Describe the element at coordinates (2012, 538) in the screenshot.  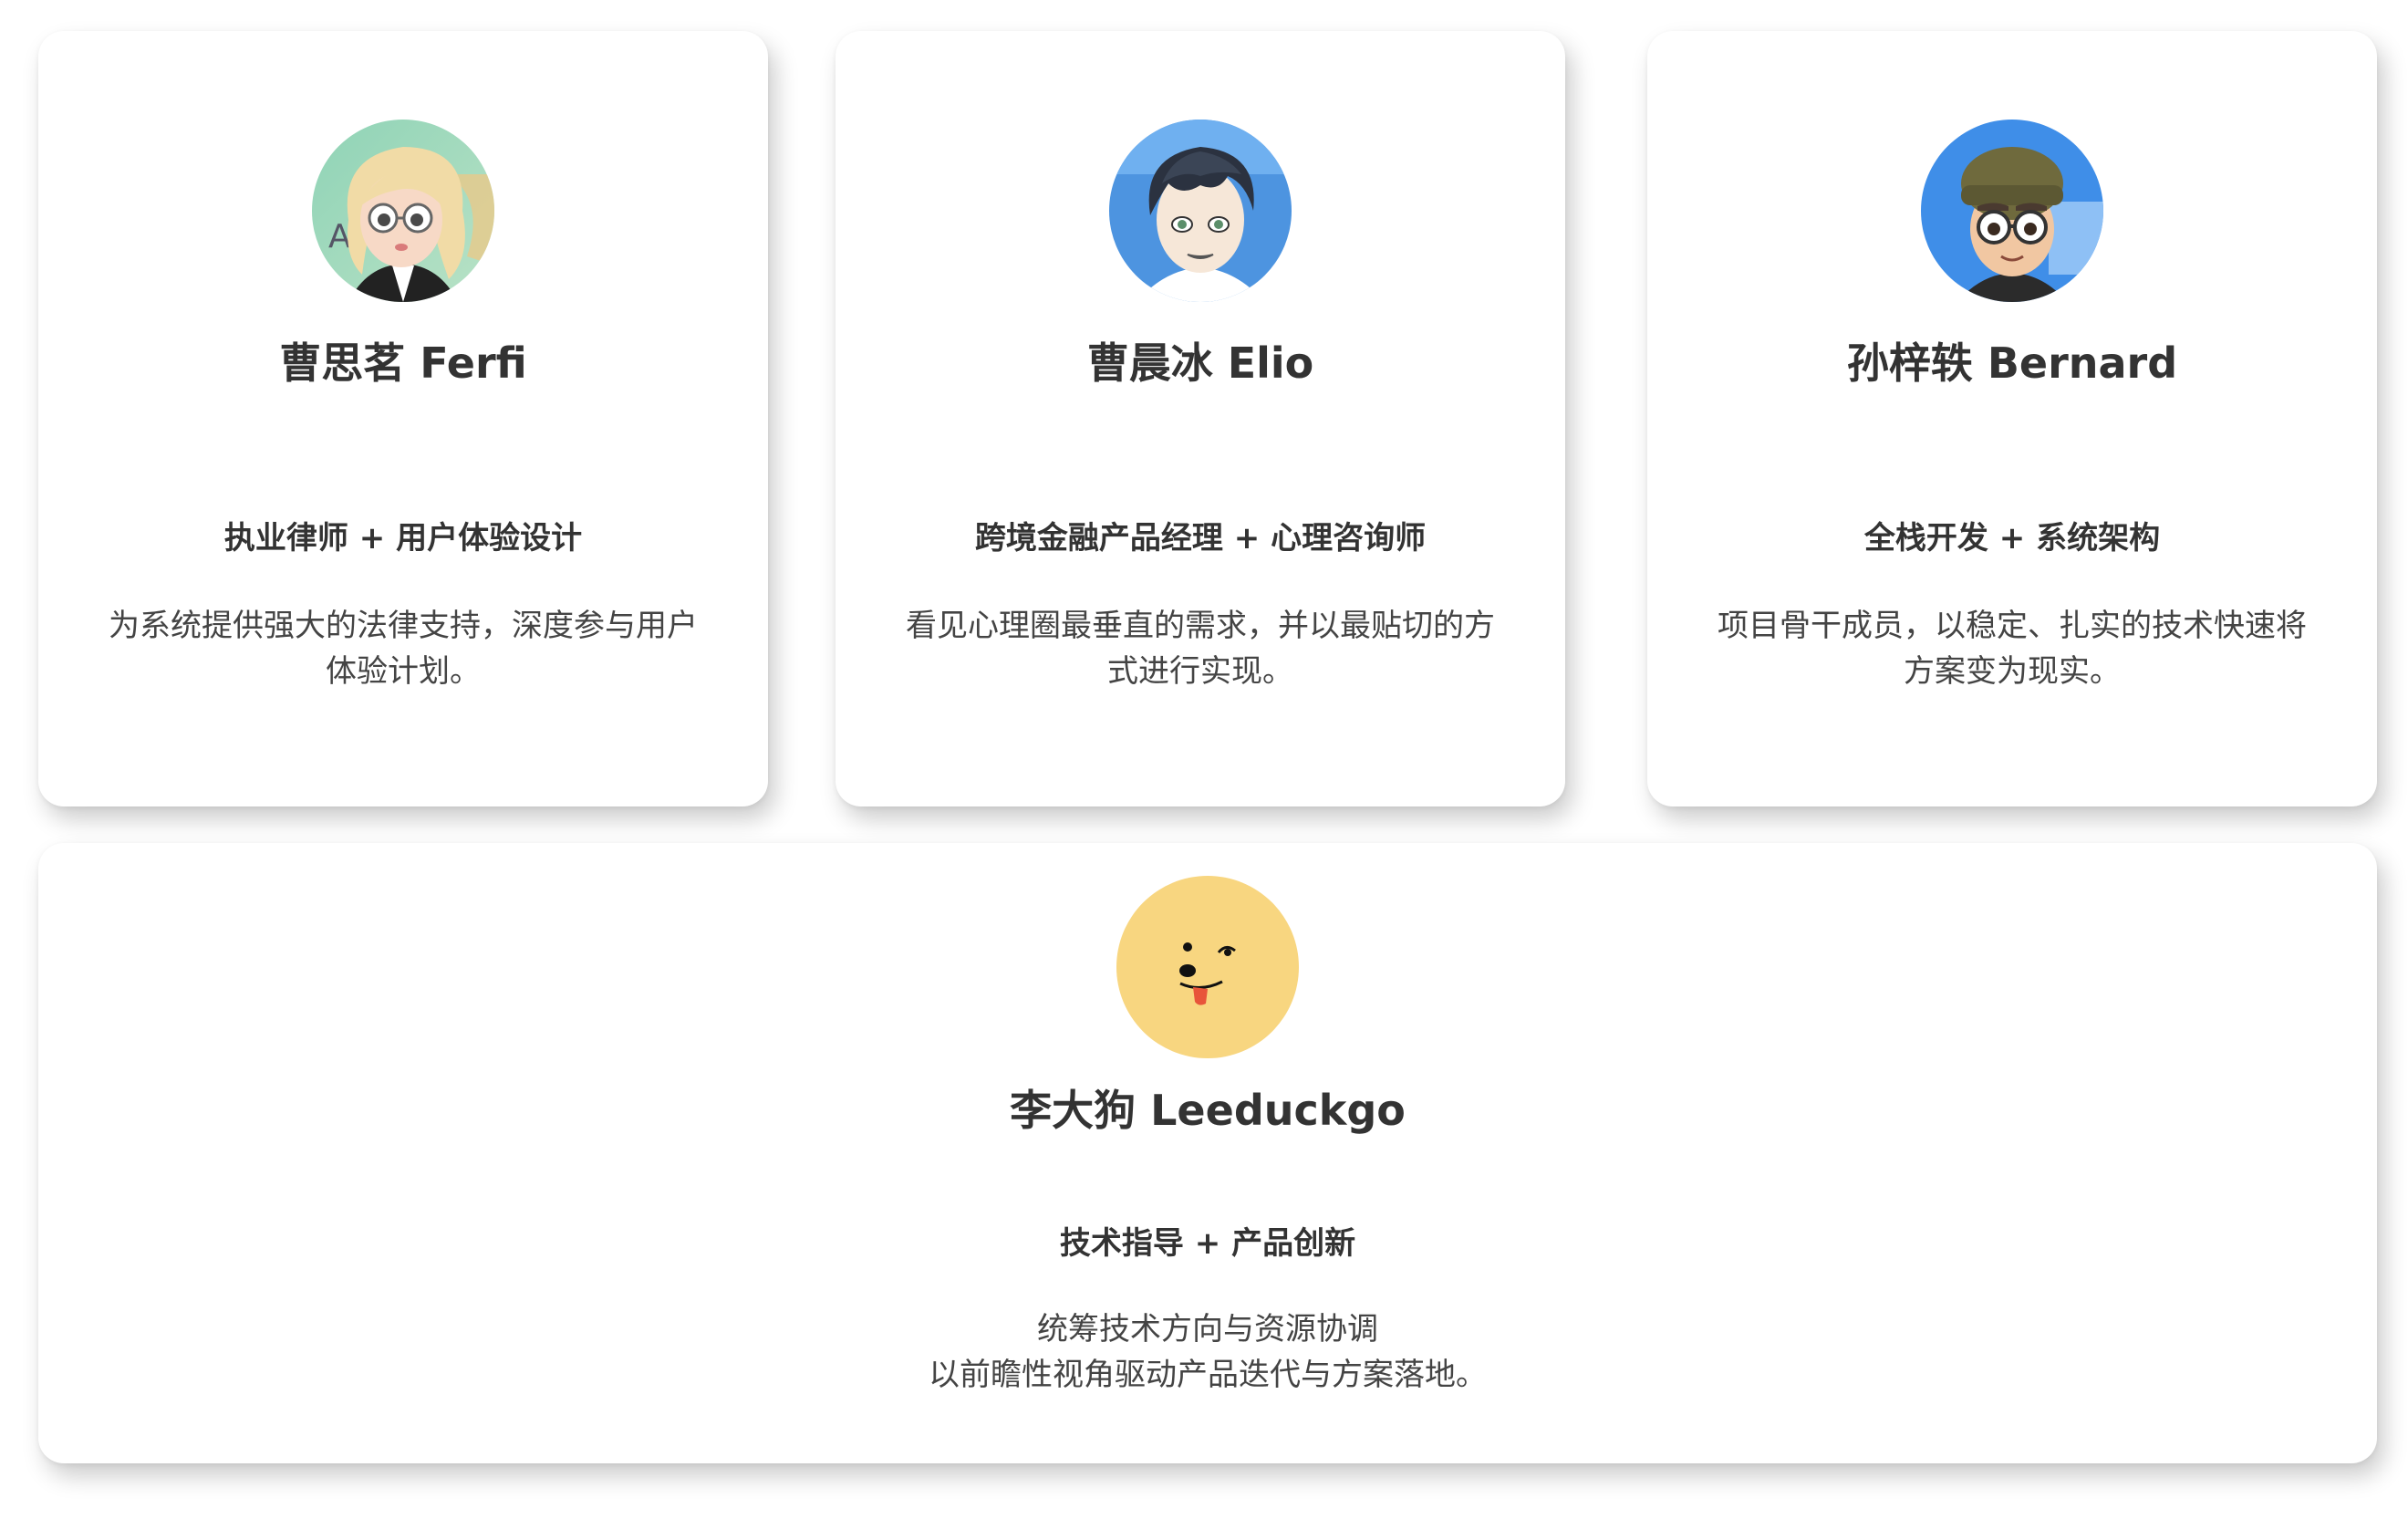
I see `member-role: 全栈开发 + 系统架构` at that location.